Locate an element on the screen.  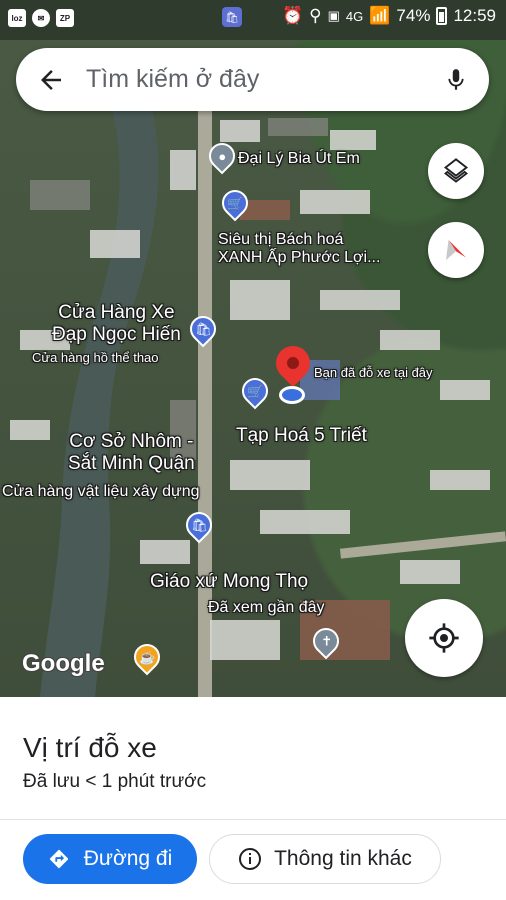
status-bar: loz ✉ ZP 🛍 ⏰ ⚲ ▣ 4G 📶 74% 12:59 is located at coordinates (253, 18).